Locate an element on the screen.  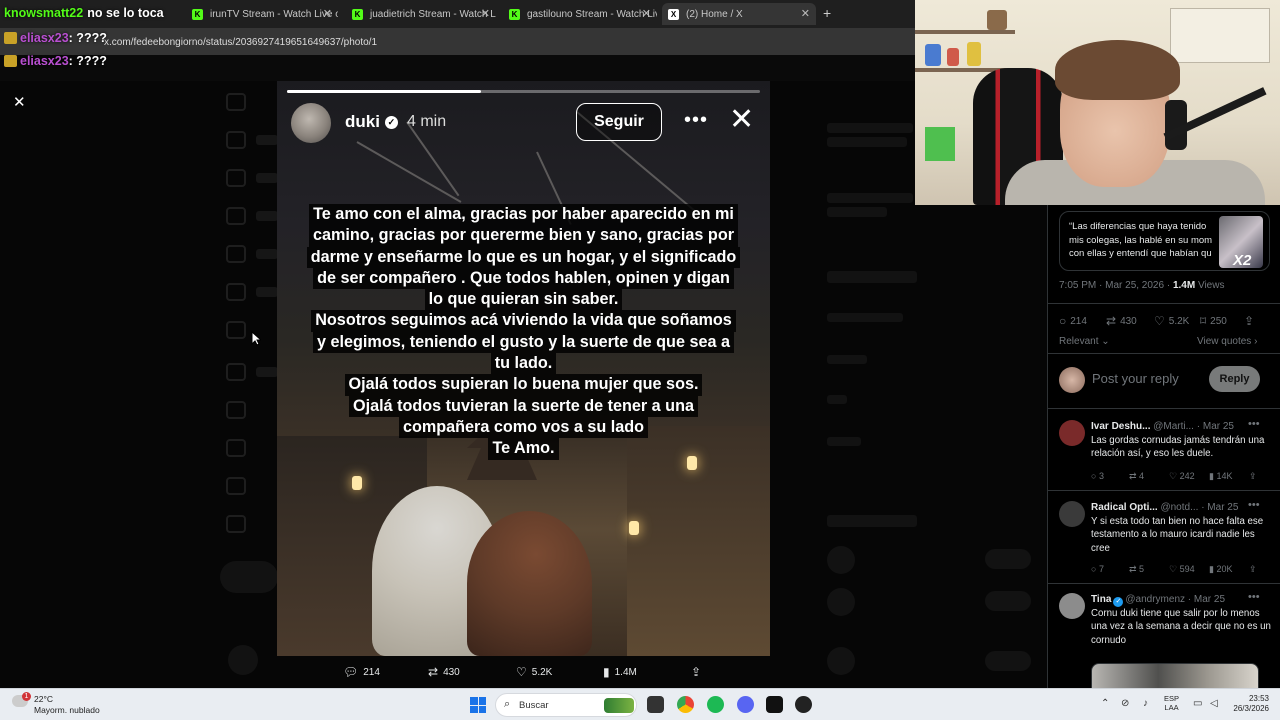
volume-icon: ◁ is located at coordinates (1214, 703).